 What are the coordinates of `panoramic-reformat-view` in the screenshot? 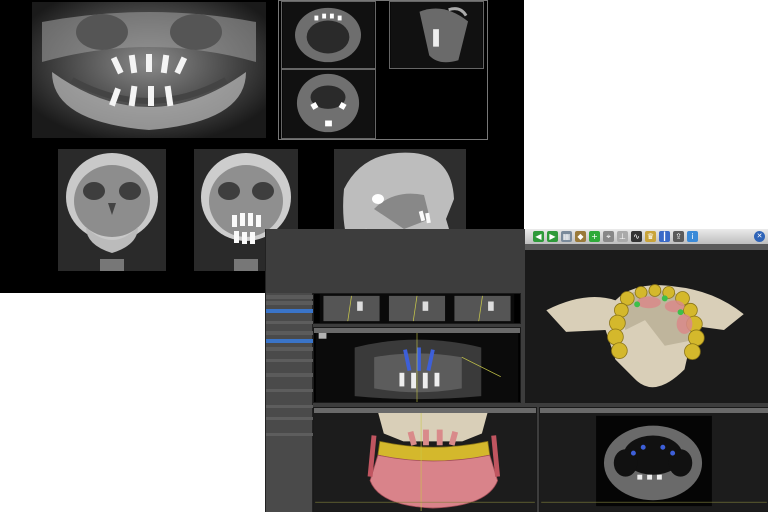 It's located at (417, 365).